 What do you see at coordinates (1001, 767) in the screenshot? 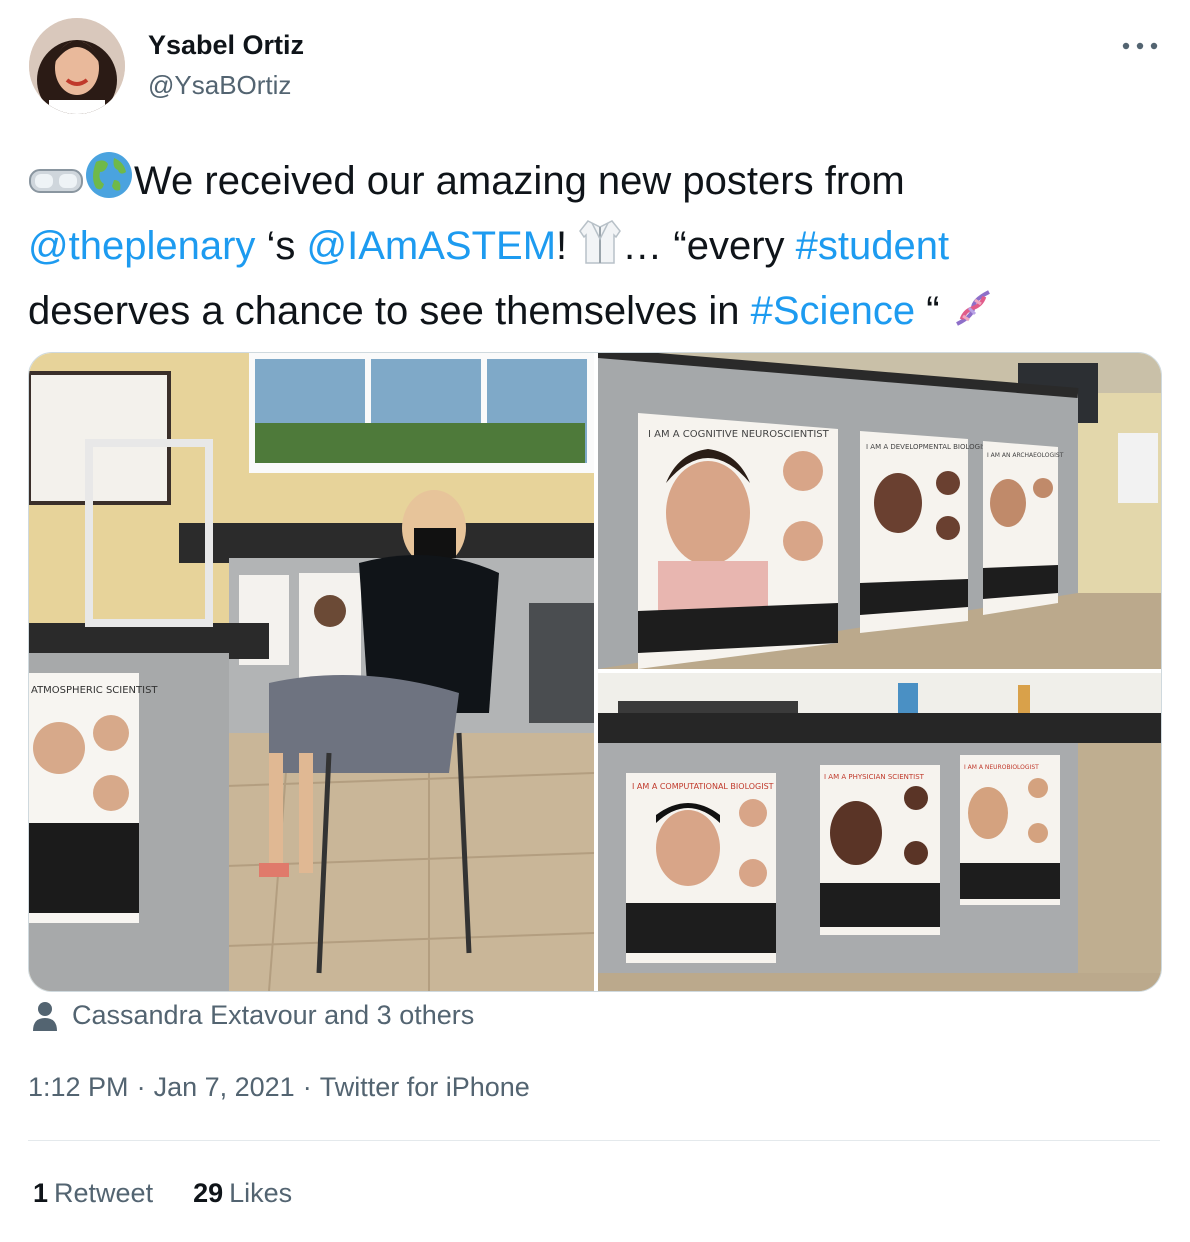
I see `poster-title: I AM A NEUROBIOLOGIST` at bounding box center [1001, 767].